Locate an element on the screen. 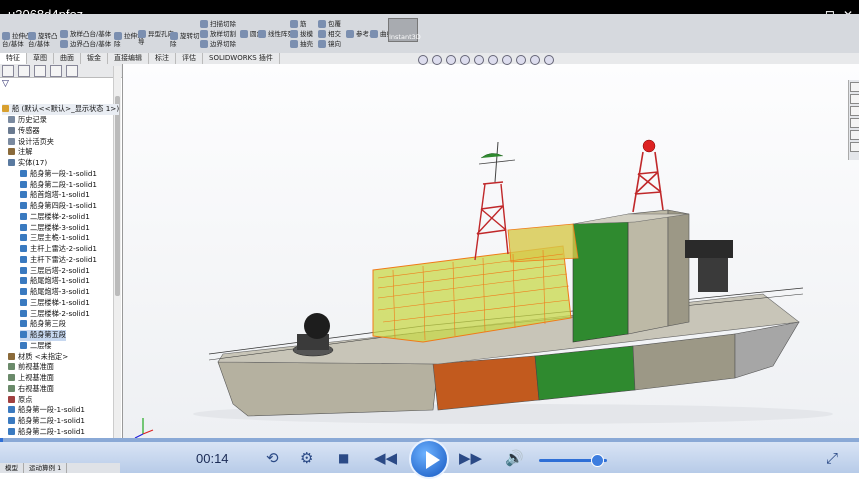 The image size is (859, 479). appearances-icon is located at coordinates (854, 135).